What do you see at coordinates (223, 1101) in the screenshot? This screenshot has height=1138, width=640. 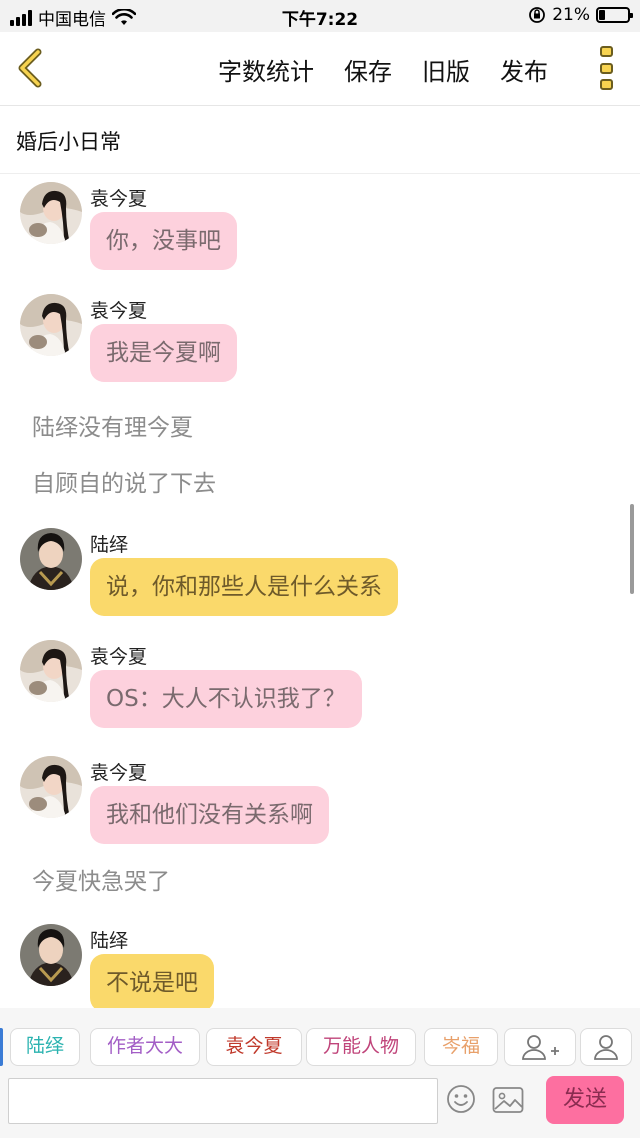 I see `message-input` at bounding box center [223, 1101].